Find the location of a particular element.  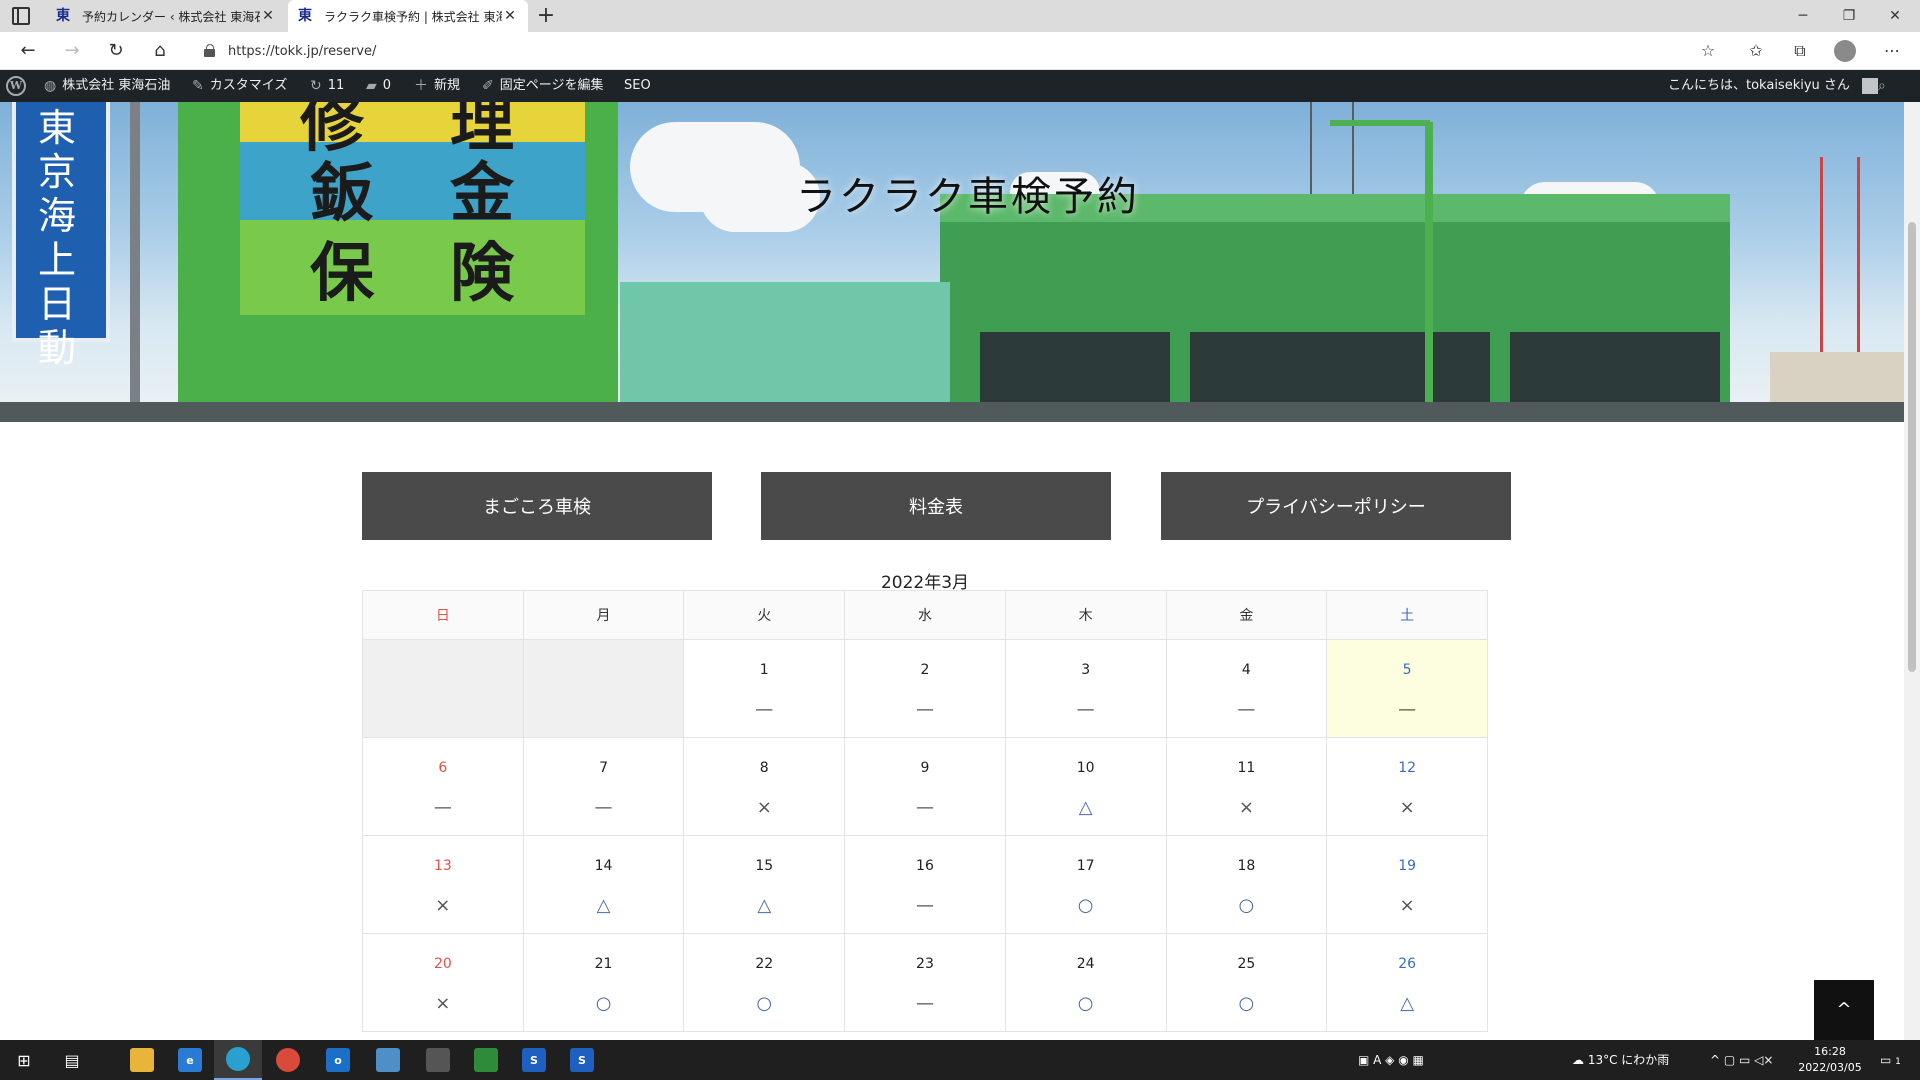

comments-link: ▰ 0 is located at coordinates (378, 86).